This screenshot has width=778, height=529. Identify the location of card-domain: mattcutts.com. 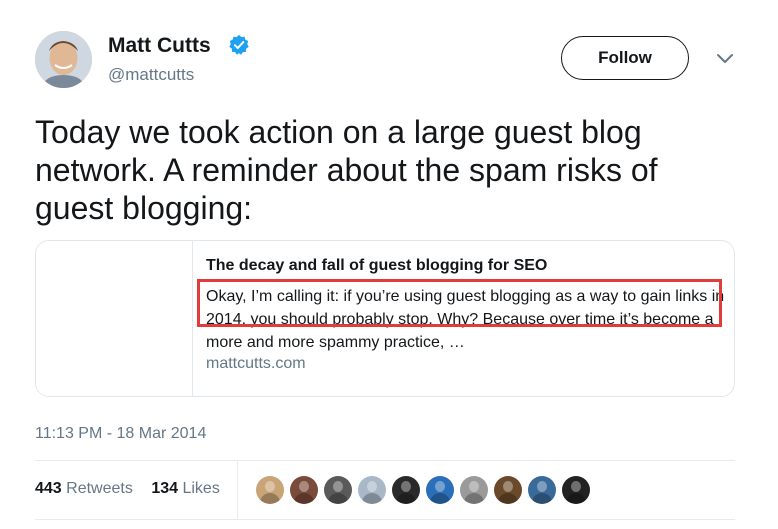
(256, 363).